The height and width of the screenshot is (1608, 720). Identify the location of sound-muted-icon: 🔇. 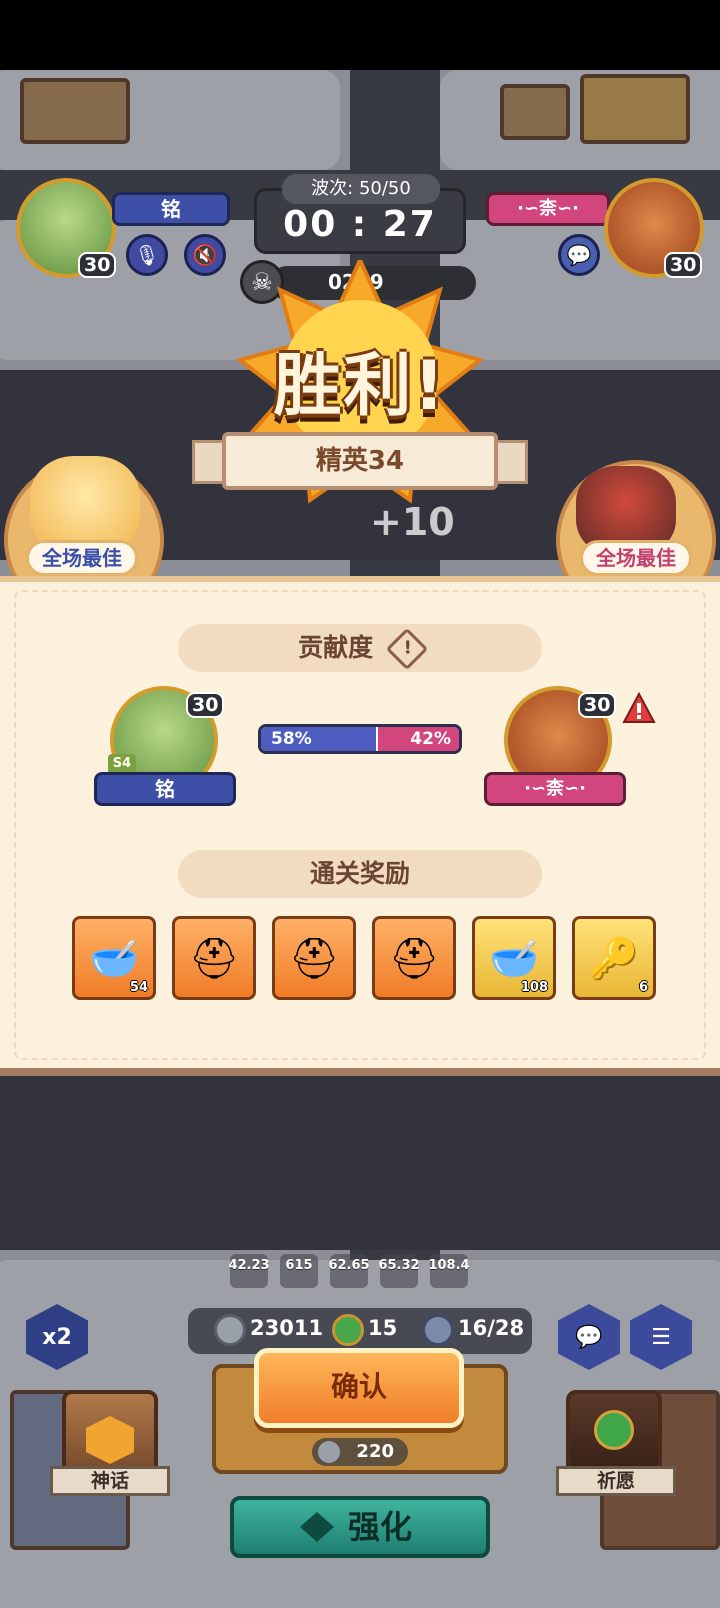
(205, 255).